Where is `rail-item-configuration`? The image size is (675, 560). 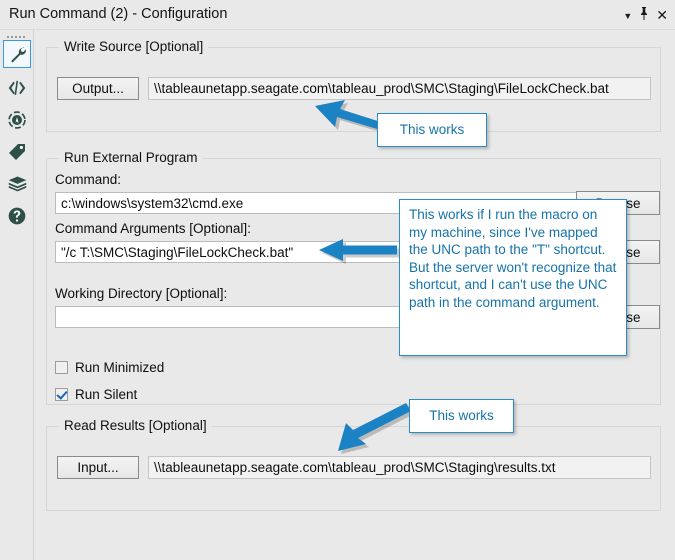
rail-item-configuration is located at coordinates (17, 54).